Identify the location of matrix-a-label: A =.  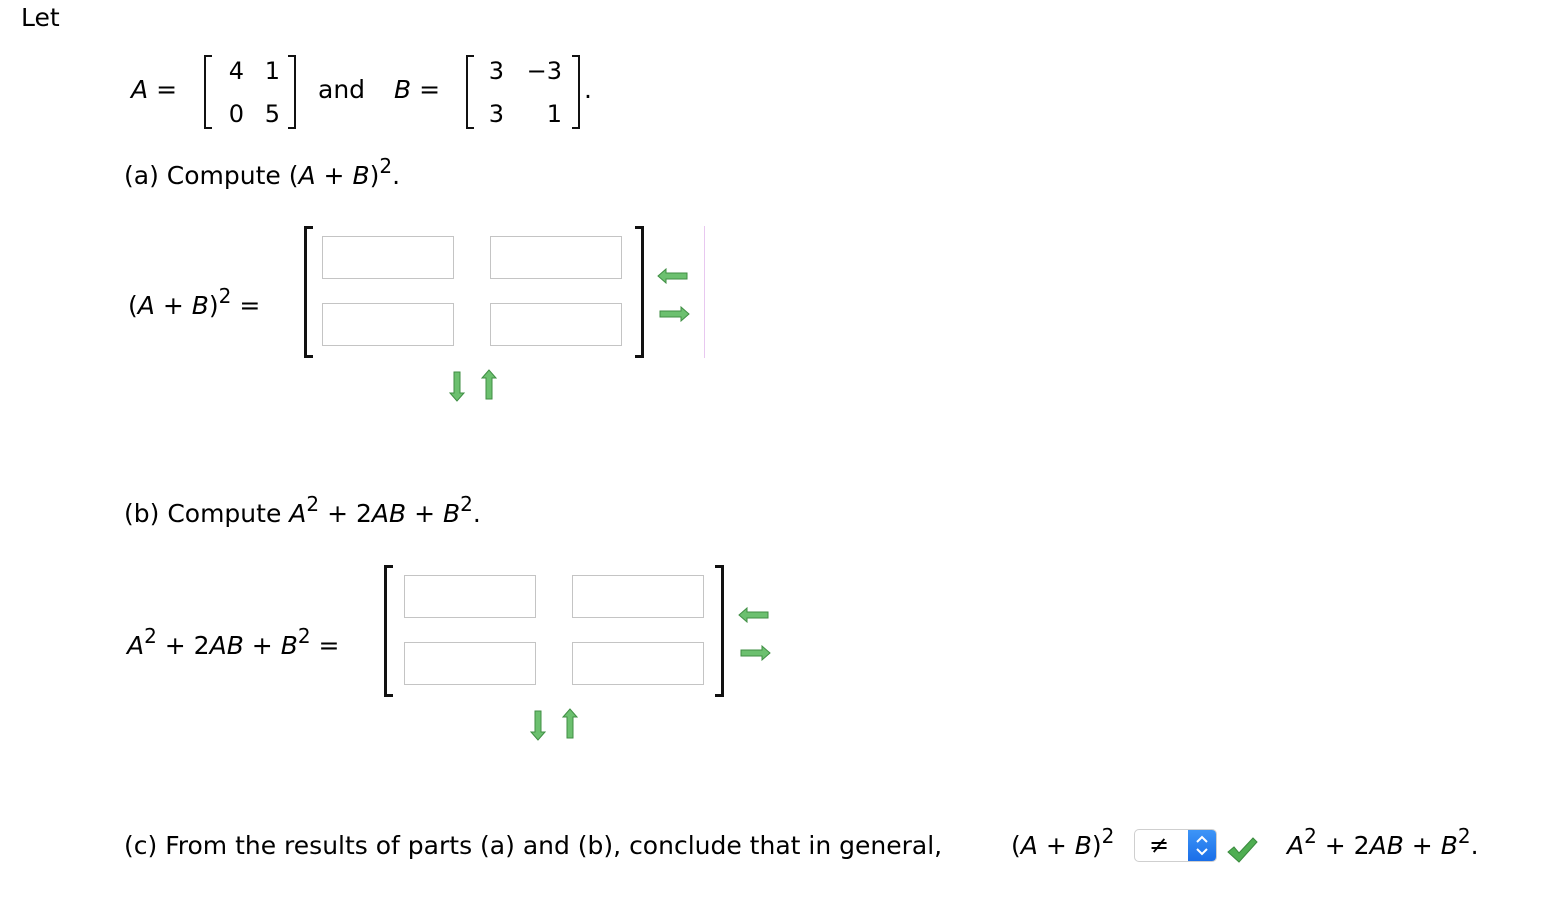
(154, 89).